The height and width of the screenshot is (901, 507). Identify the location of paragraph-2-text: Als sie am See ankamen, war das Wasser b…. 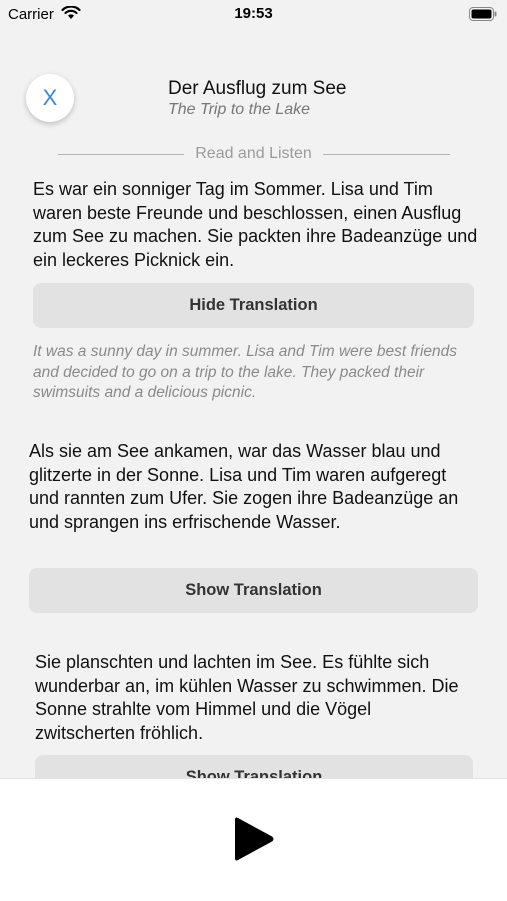
(244, 486).